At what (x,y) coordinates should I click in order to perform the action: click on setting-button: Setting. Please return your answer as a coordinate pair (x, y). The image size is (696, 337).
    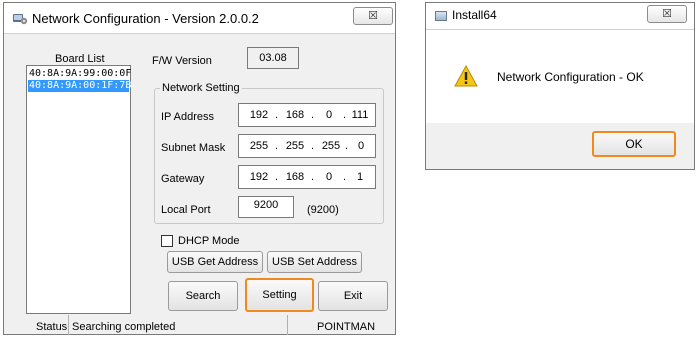
    Looking at the image, I should click on (279, 295).